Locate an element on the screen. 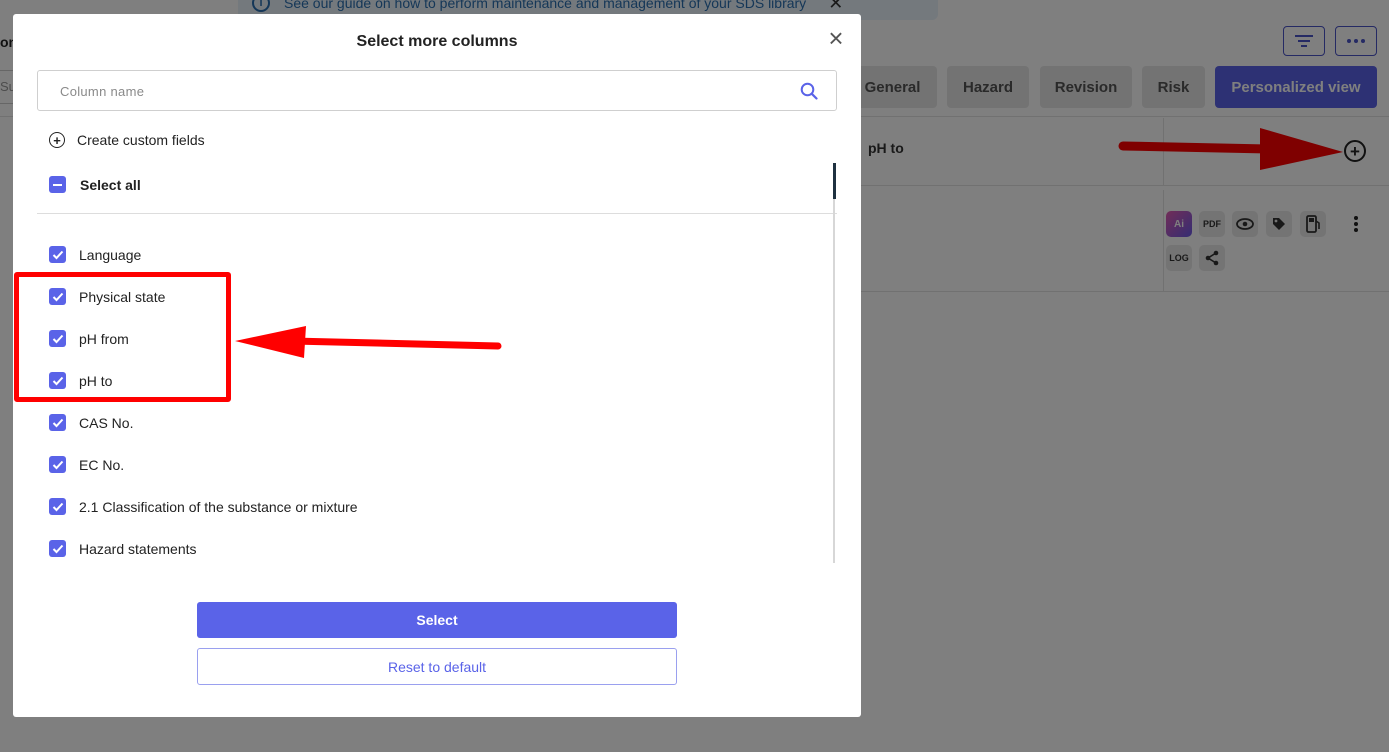  column-search-field is located at coordinates (437, 90).